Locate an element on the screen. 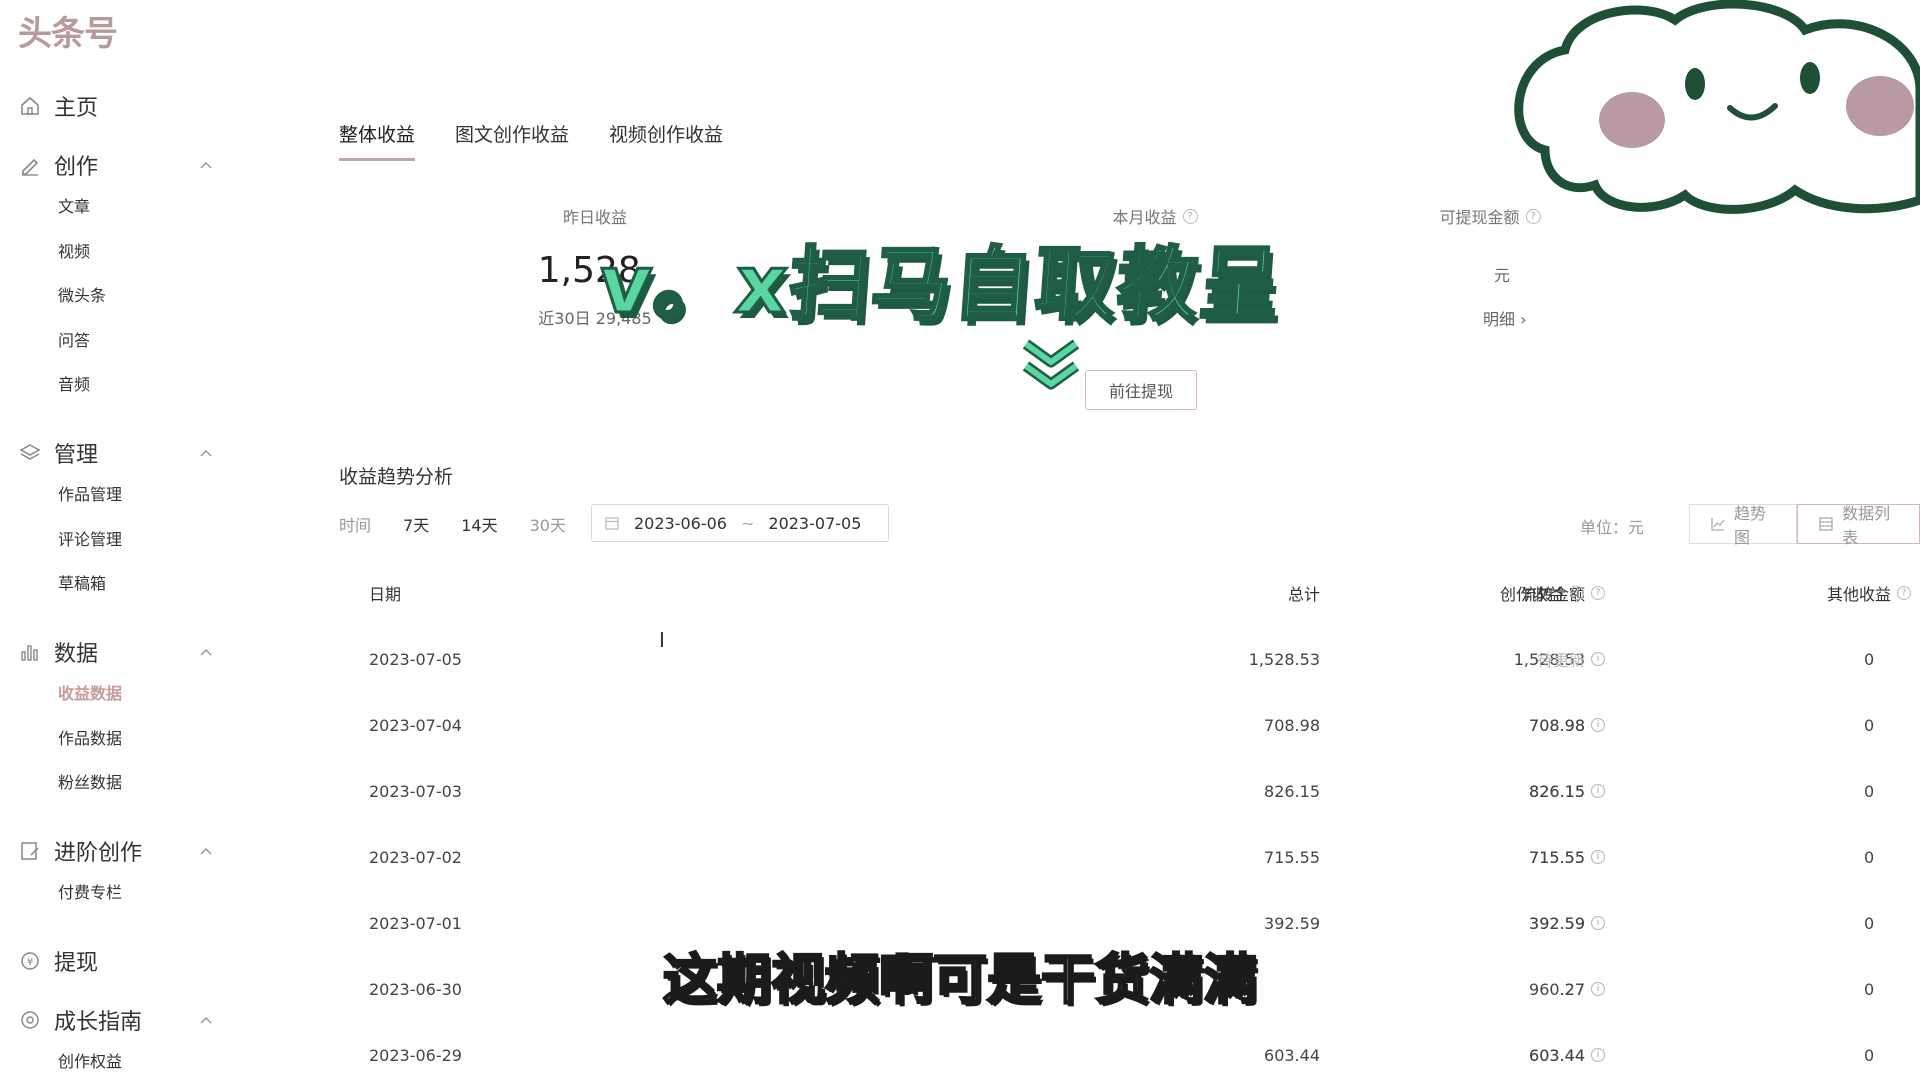  cell-date-value: 2023-06-29 is located at coordinates (415, 1055).